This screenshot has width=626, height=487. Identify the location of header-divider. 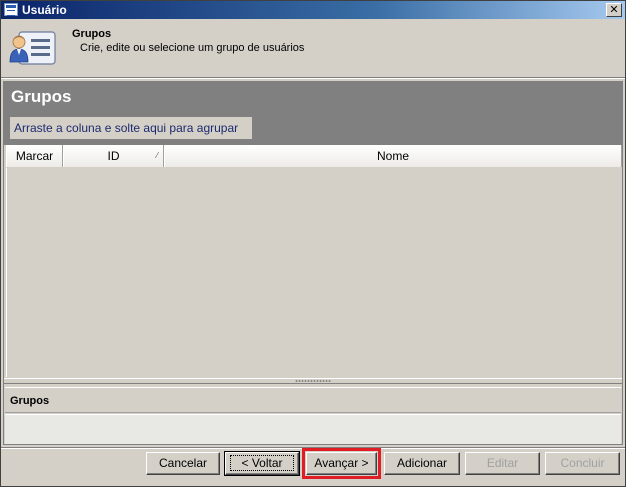
(313, 78).